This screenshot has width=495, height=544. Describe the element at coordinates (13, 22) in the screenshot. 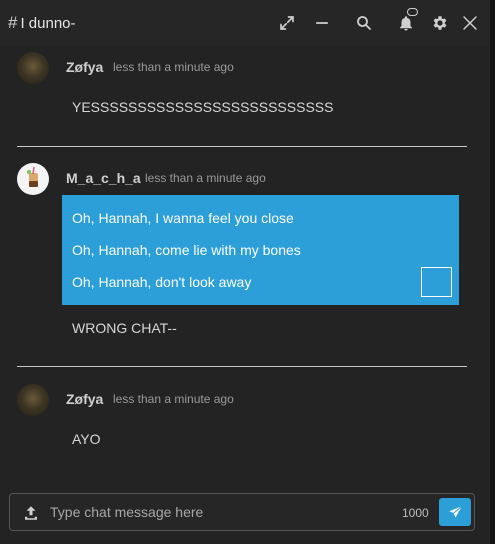

I see `hash-icon: #` at that location.